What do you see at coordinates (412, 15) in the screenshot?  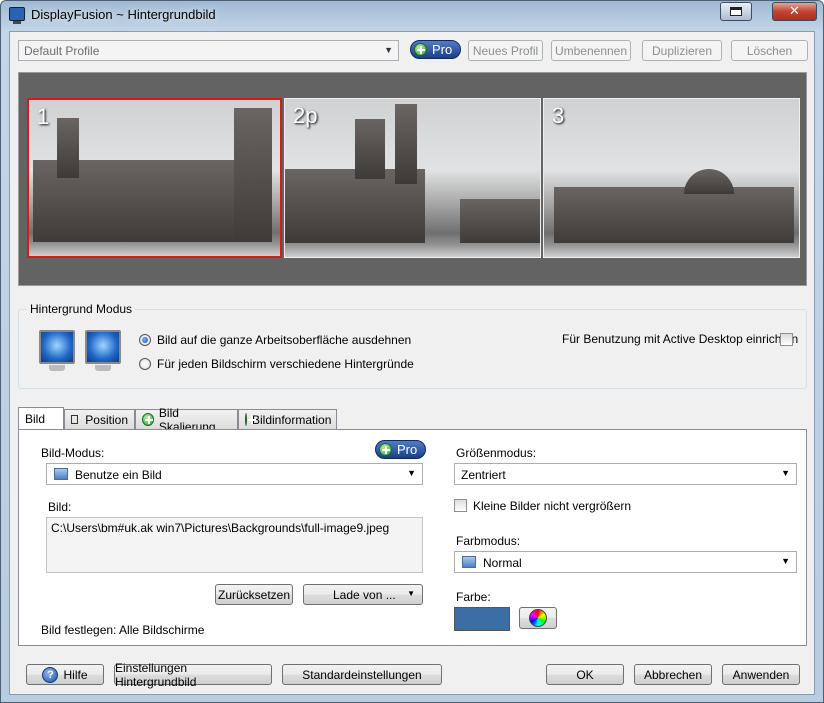 I see `title-bar: DisplayFusion ~ Hintergrundbild ✕` at bounding box center [412, 15].